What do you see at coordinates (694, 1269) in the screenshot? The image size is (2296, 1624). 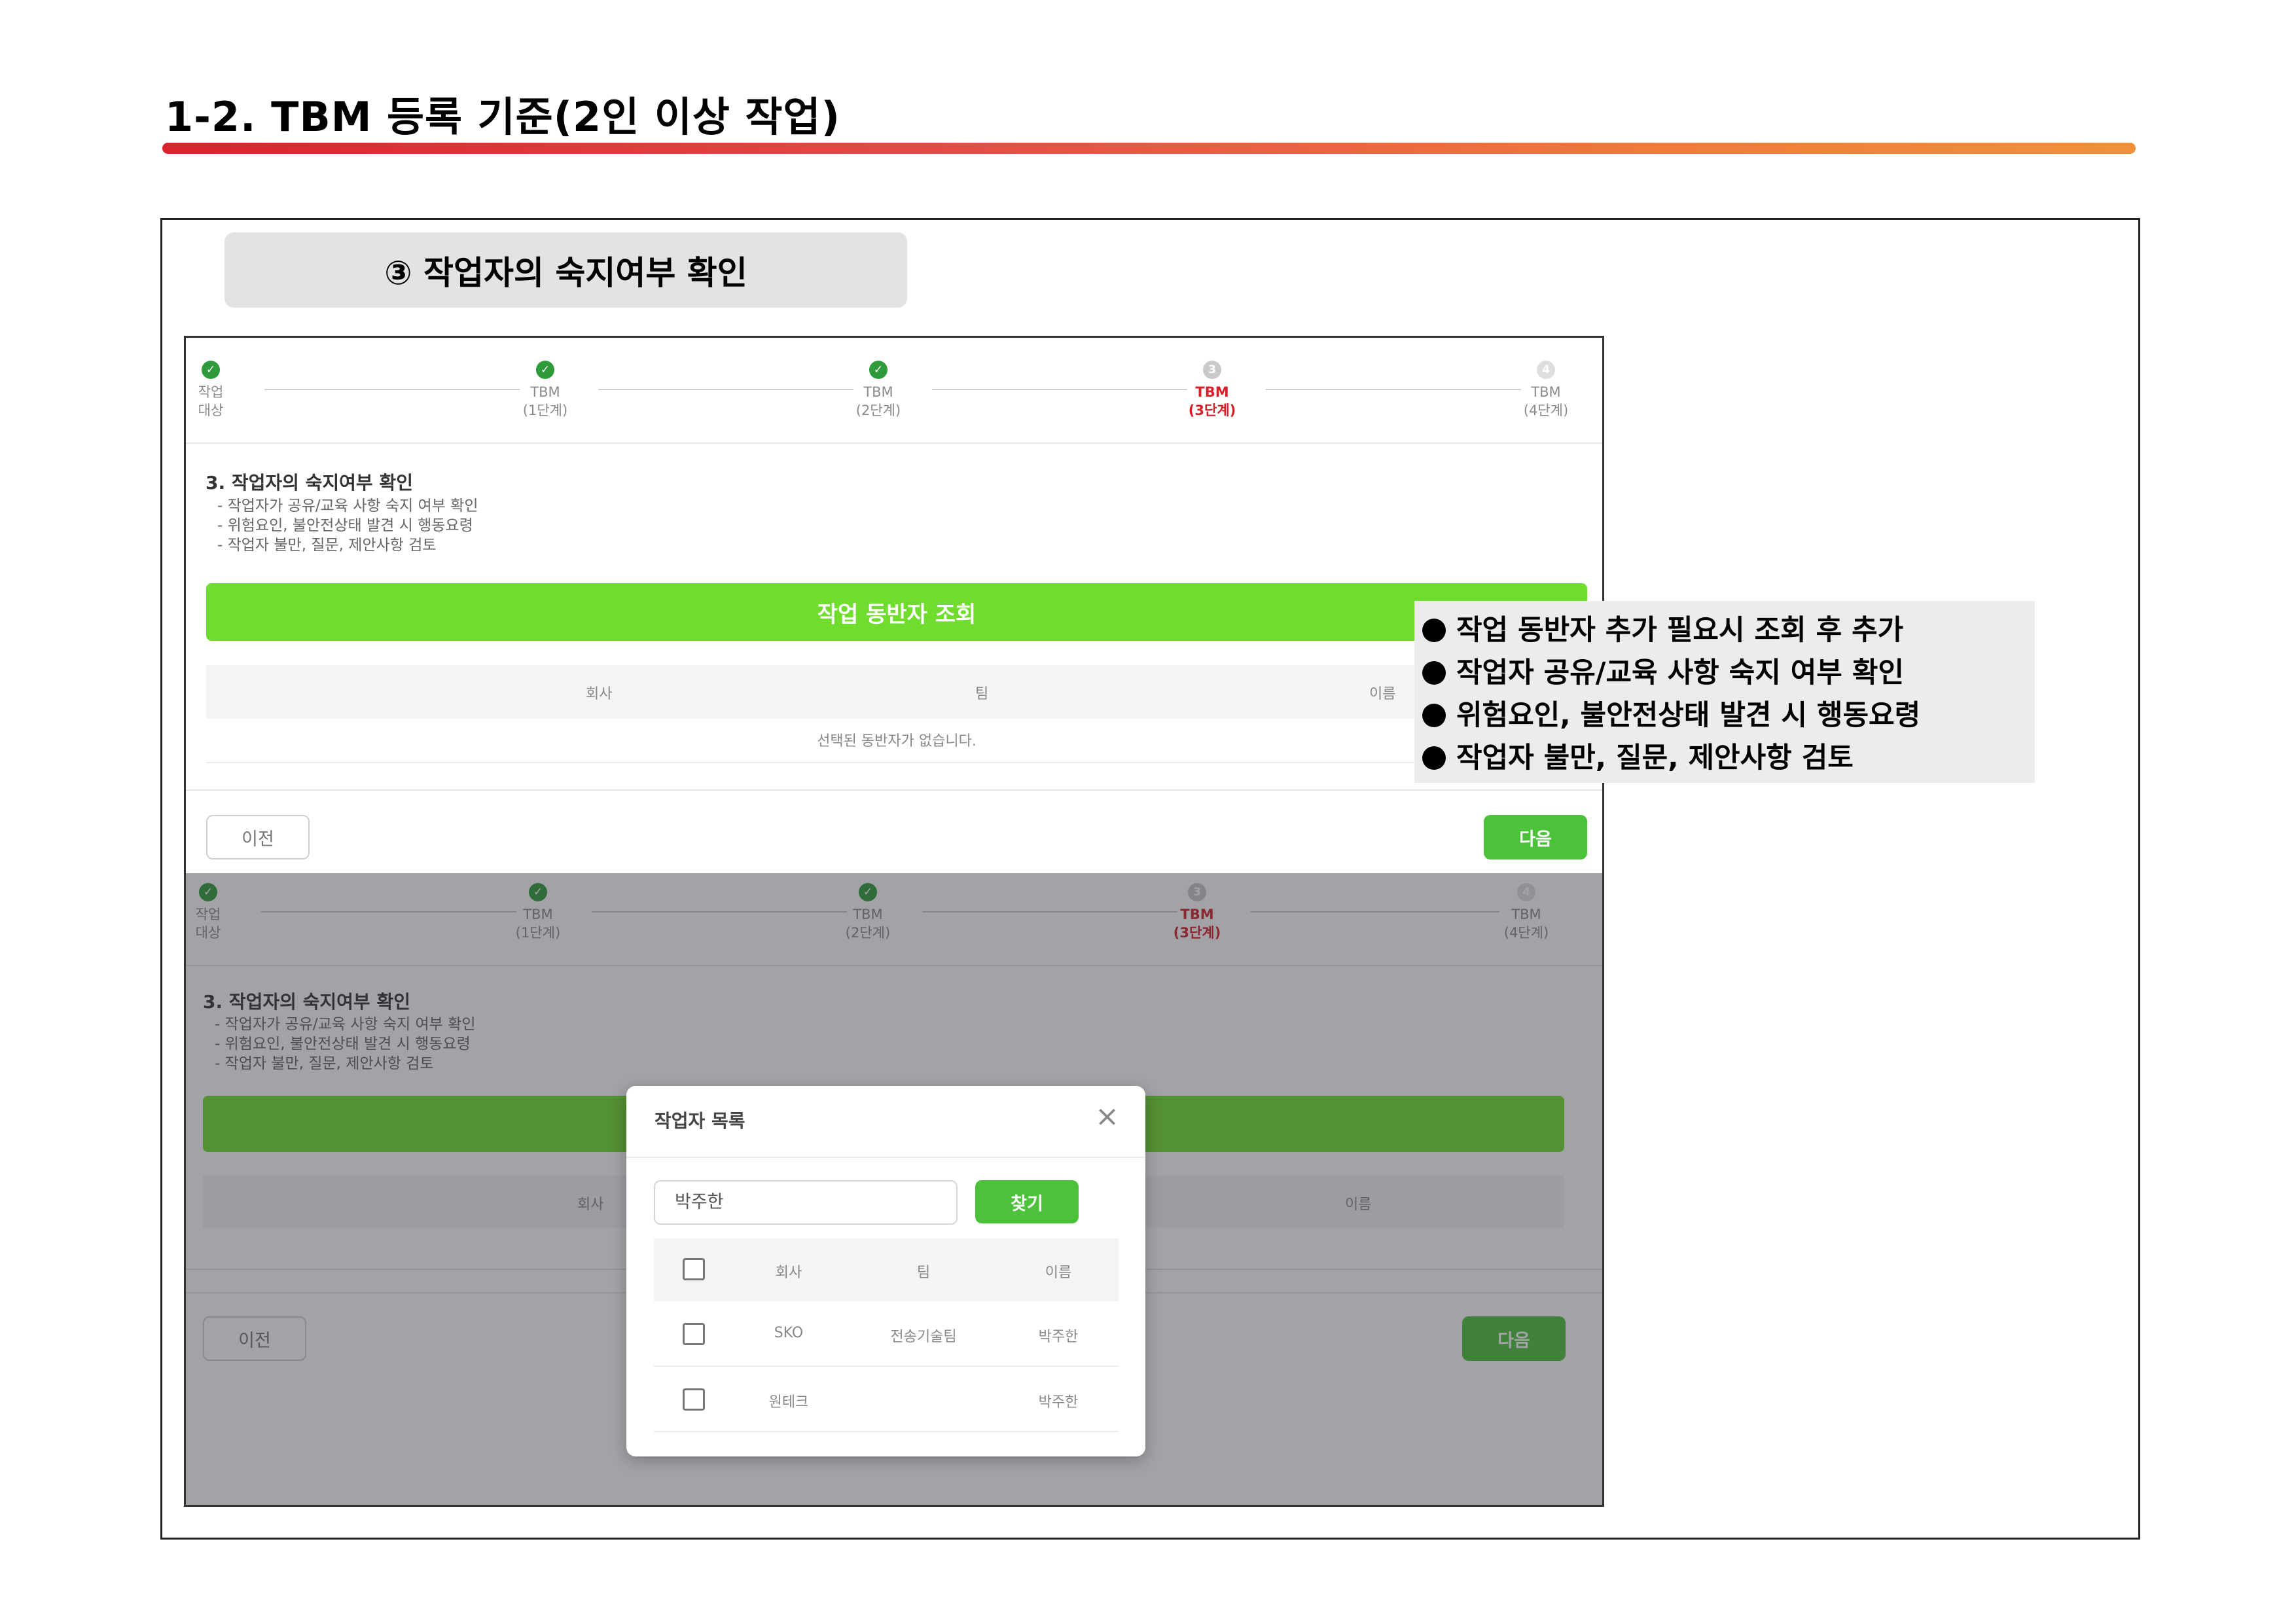 I see `select-all-checkbox` at bounding box center [694, 1269].